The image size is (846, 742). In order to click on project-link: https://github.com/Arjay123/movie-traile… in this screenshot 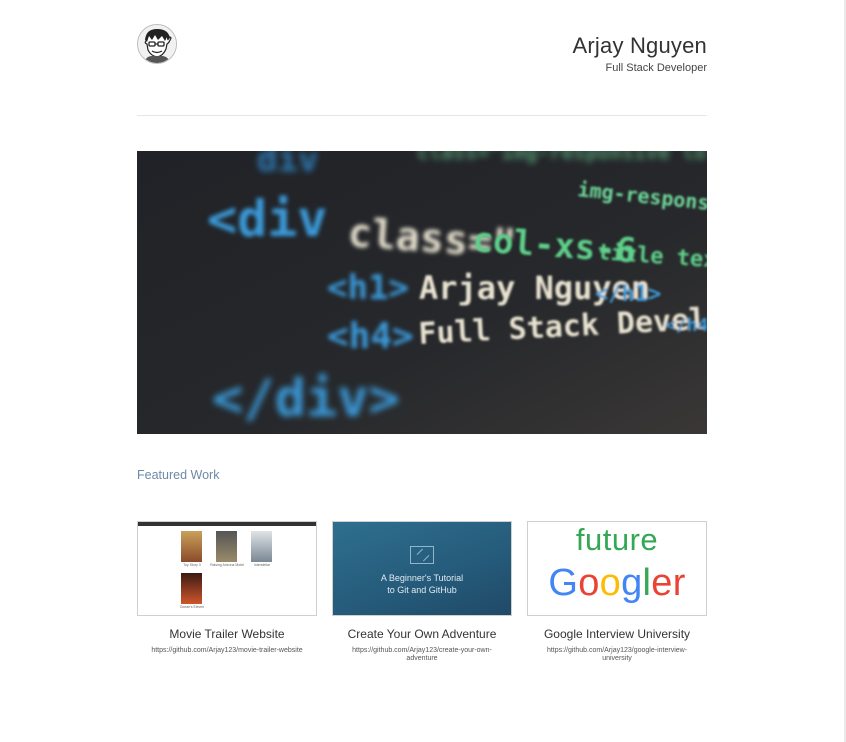, I will do `click(227, 651)`.